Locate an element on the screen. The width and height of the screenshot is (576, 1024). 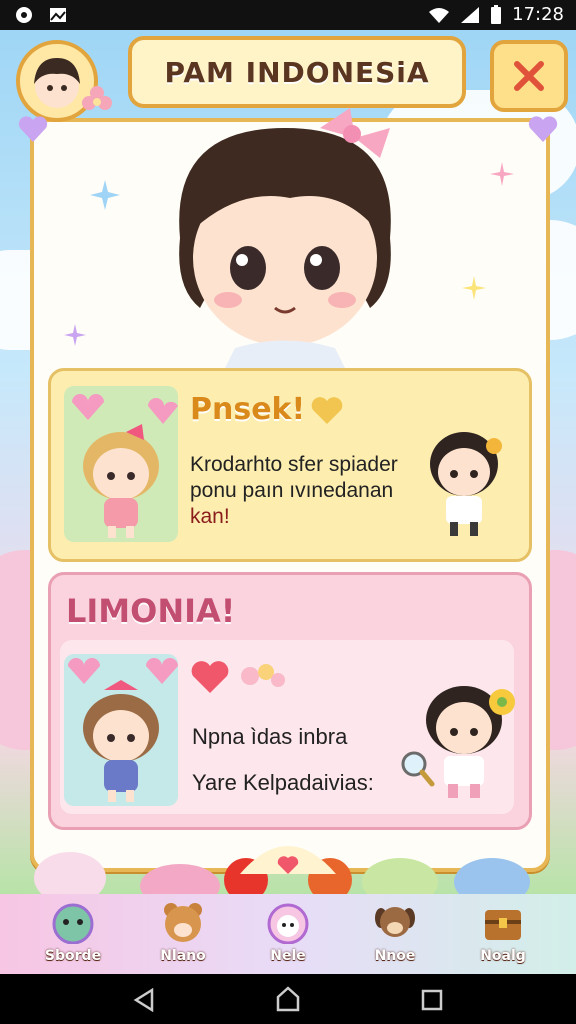
title-banner: PAM INDONESiA is located at coordinates (297, 72).